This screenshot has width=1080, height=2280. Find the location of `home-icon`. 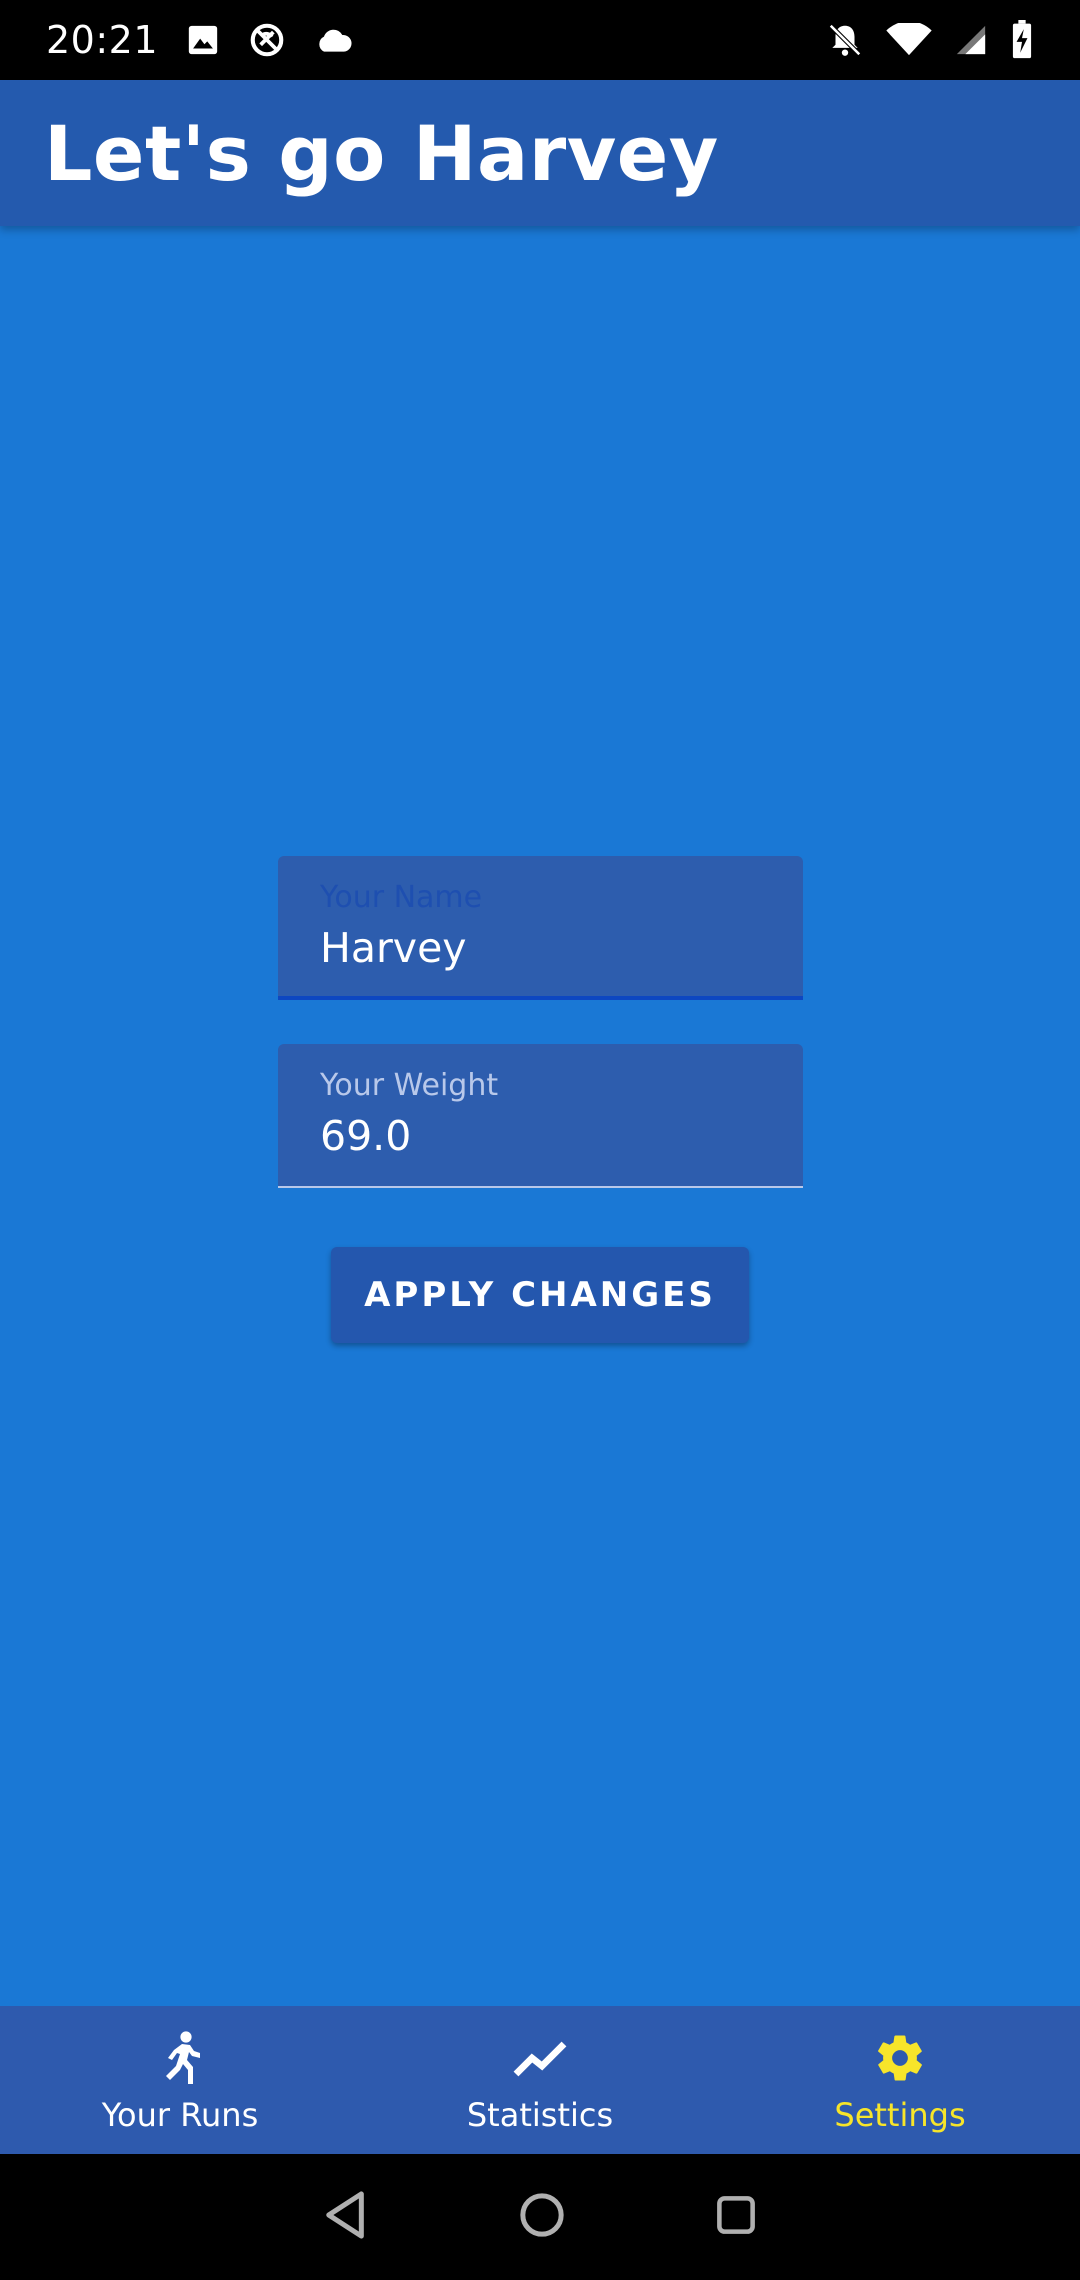

home-icon is located at coordinates (542, 2217).